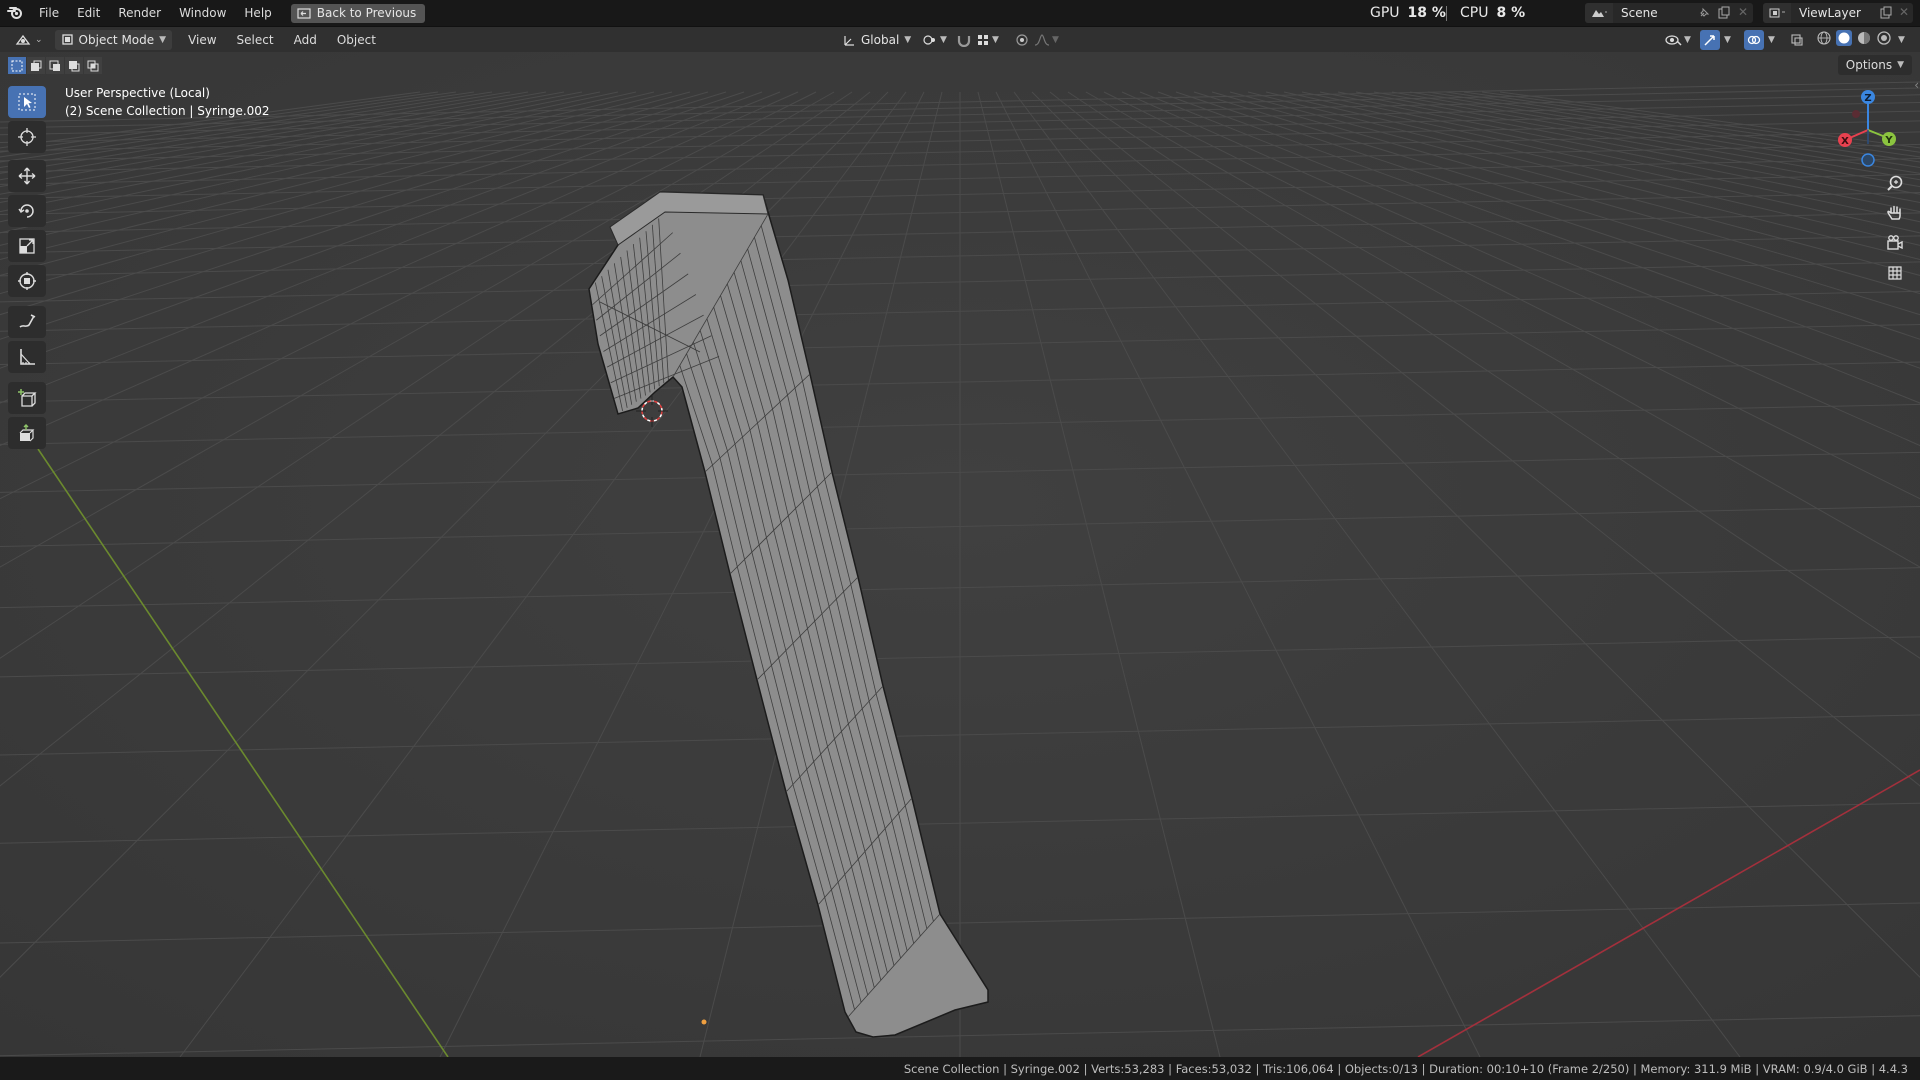 This screenshot has width=1920, height=1080. I want to click on new-view-layer-icon, so click(1886, 13).